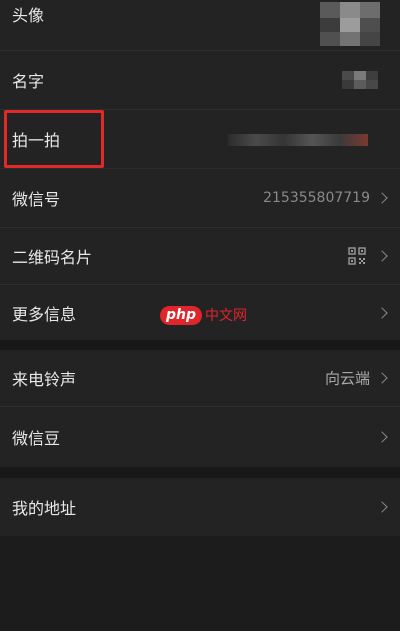 The width and height of the screenshot is (400, 631). I want to click on row-name: 名字, so click(200, 80).